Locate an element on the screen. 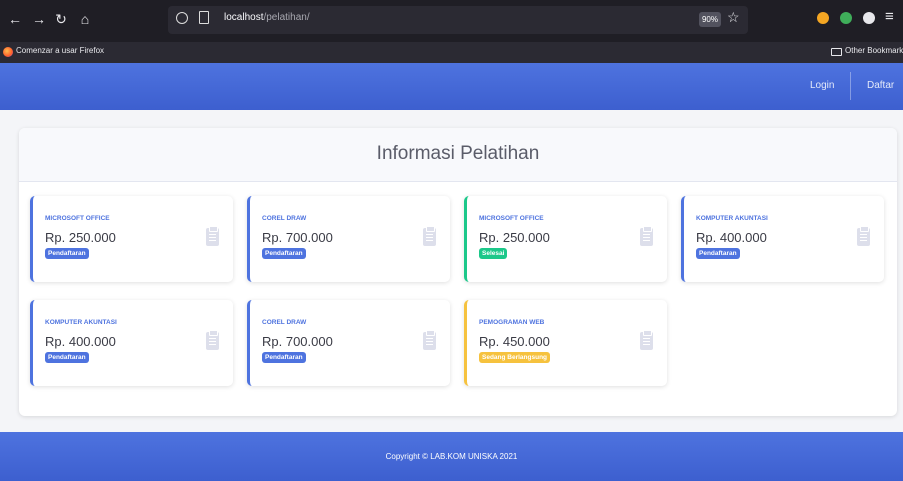 Image resolution: width=903 pixels, height=481 pixels. shield-icon is located at coordinates (182, 18).